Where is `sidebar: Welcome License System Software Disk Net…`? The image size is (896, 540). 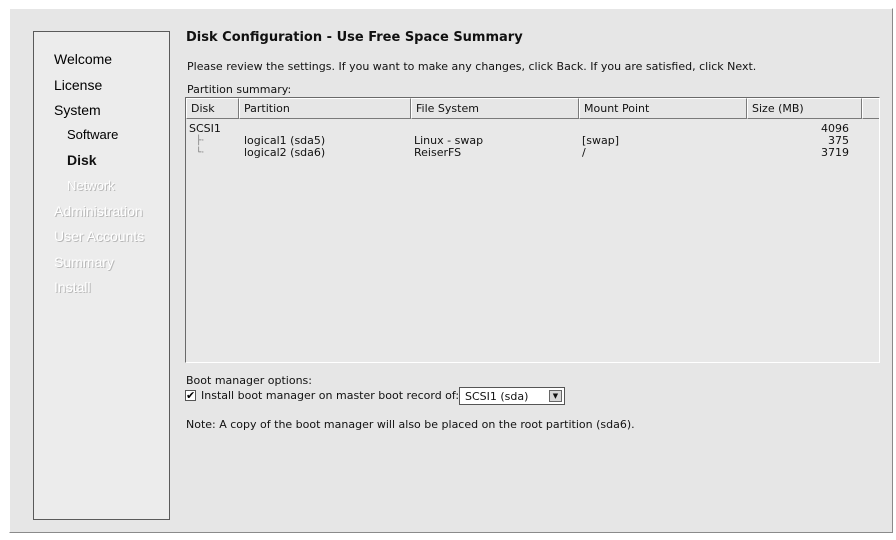 sidebar: Welcome License System Software Disk Net… is located at coordinates (101, 275).